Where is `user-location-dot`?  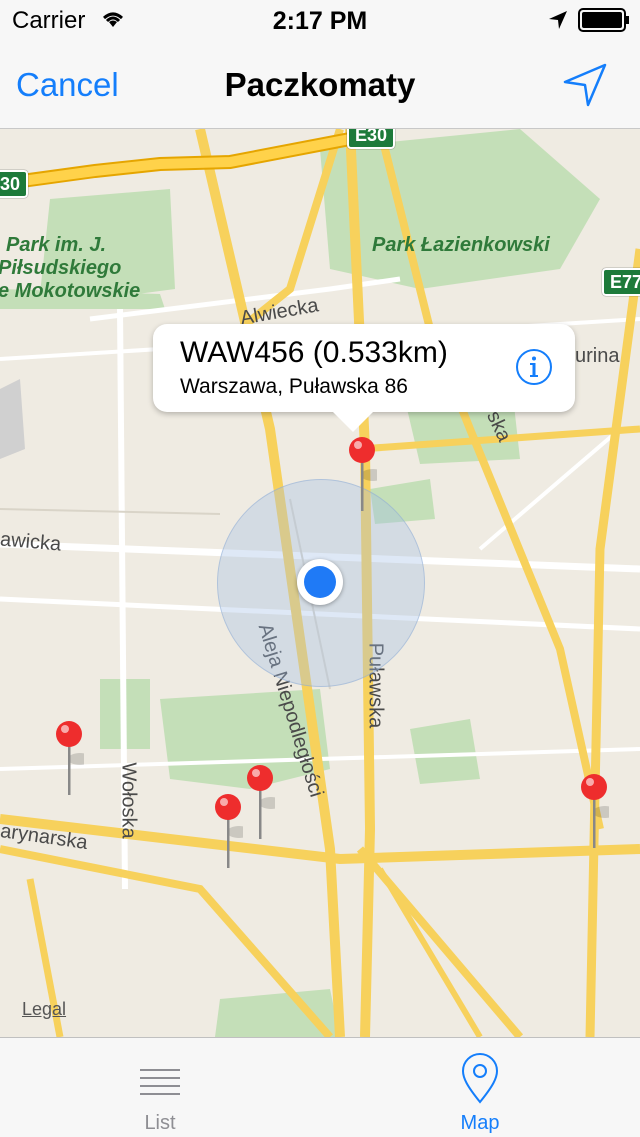 user-location-dot is located at coordinates (320, 582).